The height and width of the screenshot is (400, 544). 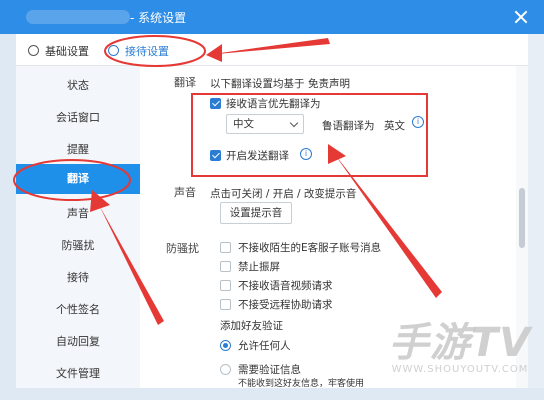 I want to click on close-icon, so click(x=521, y=17).